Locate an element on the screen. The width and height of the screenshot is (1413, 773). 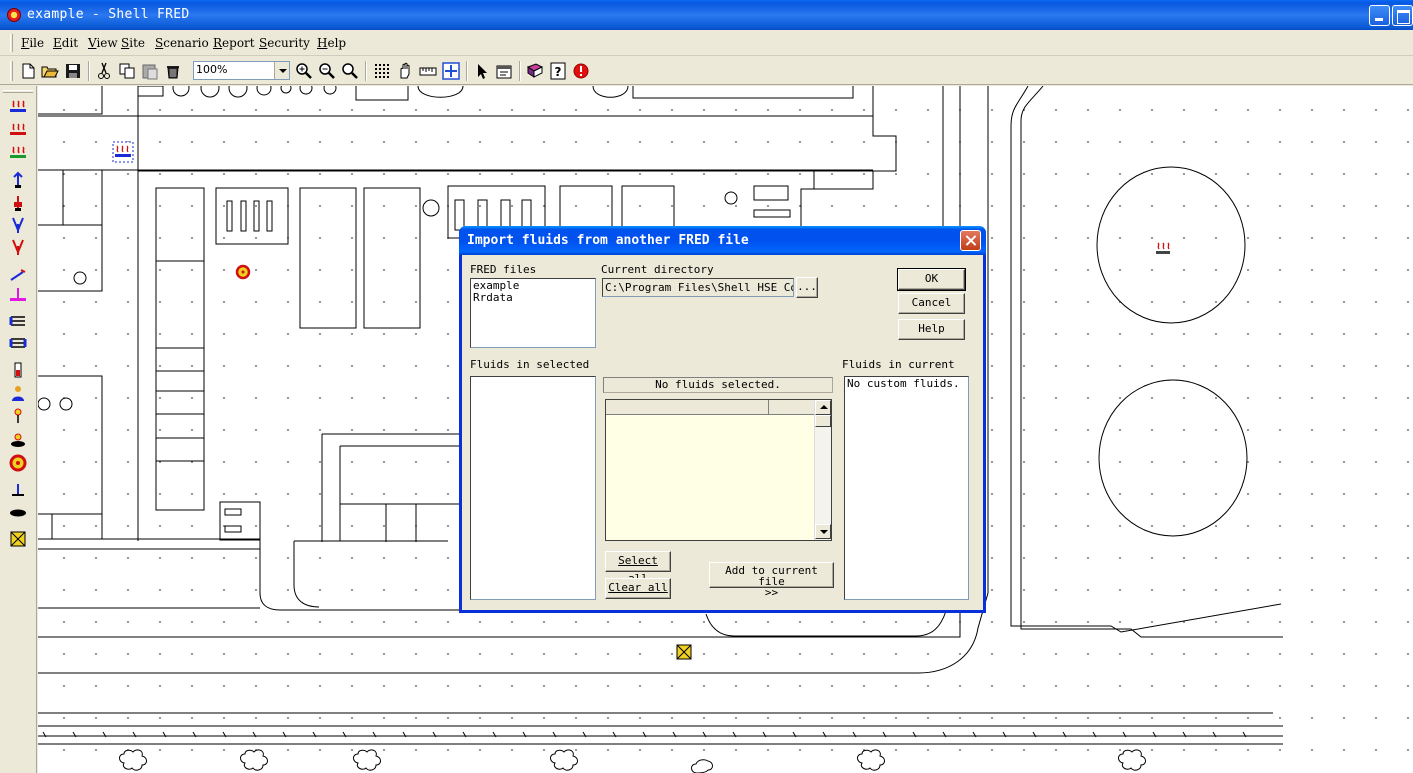
fire-source-blue-icon is located at coordinates (18, 107).